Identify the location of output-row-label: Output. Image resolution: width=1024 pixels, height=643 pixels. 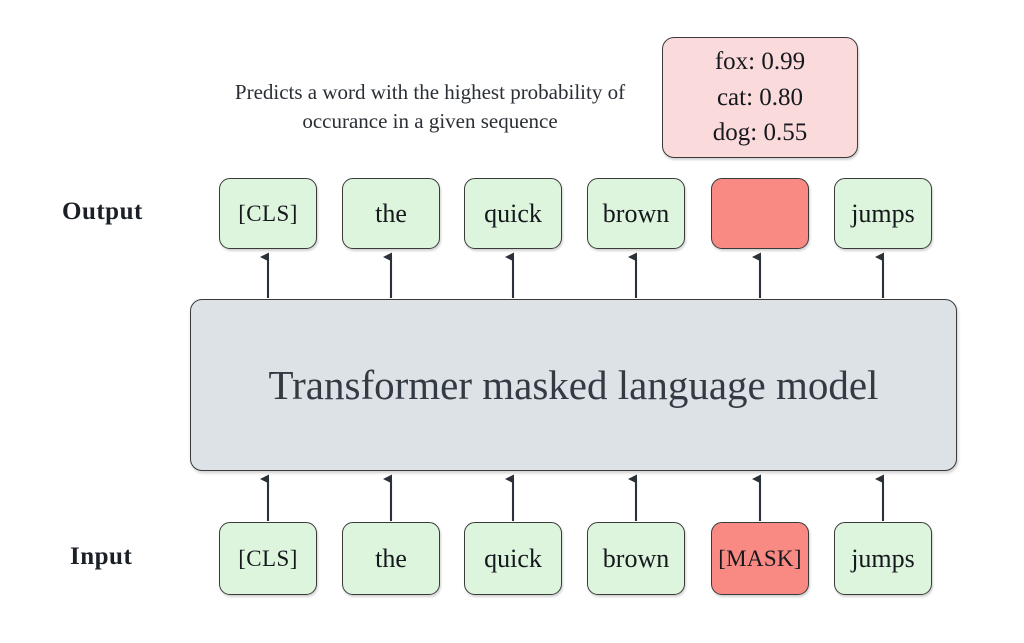
(102, 211).